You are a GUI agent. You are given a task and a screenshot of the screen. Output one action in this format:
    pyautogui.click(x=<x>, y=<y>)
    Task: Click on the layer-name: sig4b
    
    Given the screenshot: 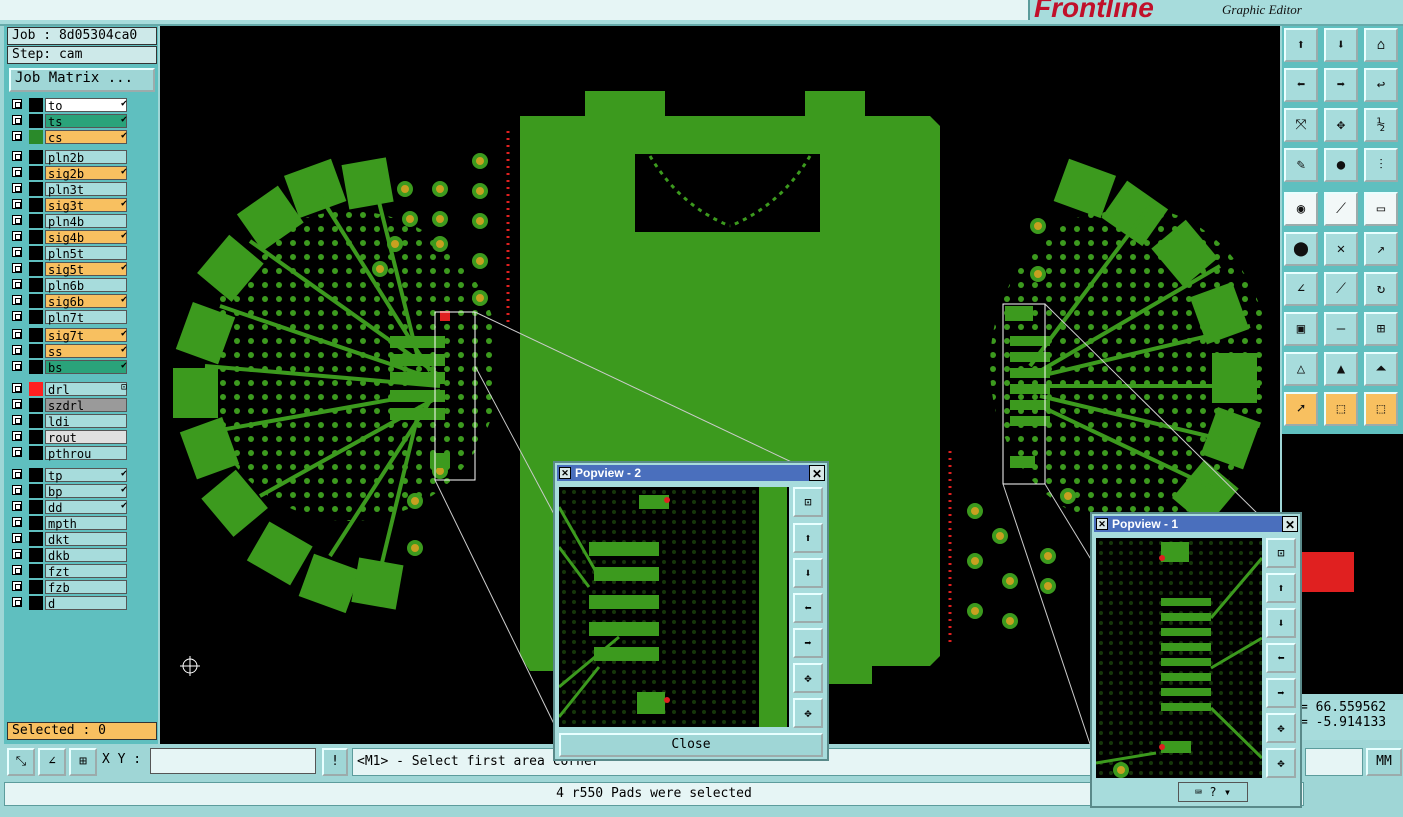 What is the action you would take?
    pyautogui.click(x=86, y=237)
    